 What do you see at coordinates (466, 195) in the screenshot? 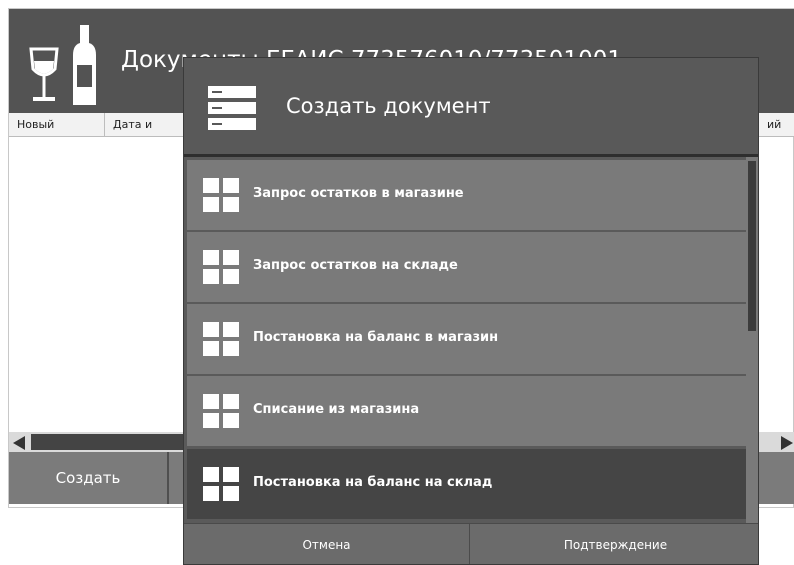
I see `list-item: Запрос остатков в магазине` at bounding box center [466, 195].